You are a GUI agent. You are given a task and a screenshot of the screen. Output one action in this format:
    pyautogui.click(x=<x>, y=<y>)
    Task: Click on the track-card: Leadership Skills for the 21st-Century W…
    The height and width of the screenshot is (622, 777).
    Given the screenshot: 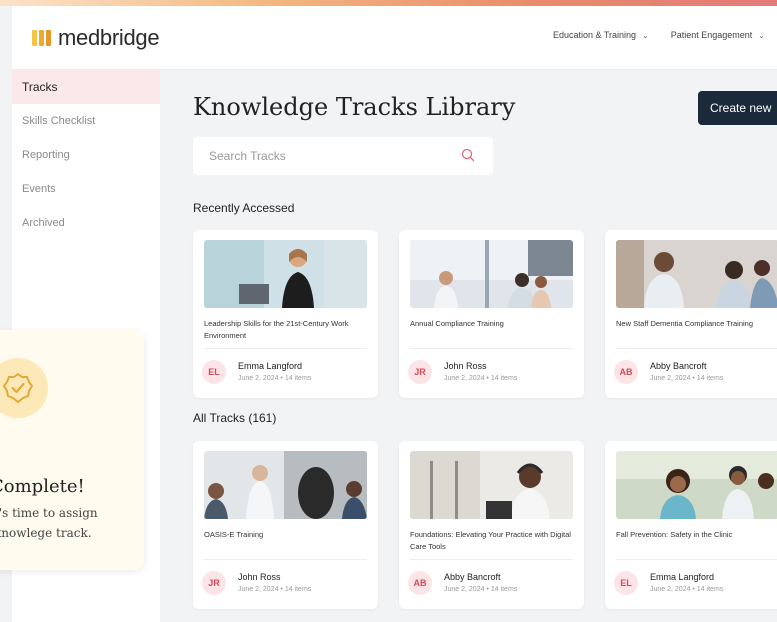 What is the action you would take?
    pyautogui.click(x=285, y=314)
    